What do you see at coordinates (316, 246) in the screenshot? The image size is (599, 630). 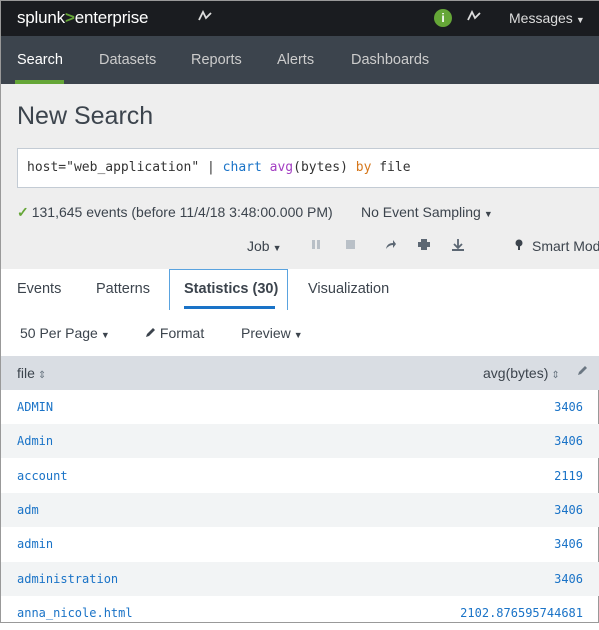 I see `pause-icon` at bounding box center [316, 246].